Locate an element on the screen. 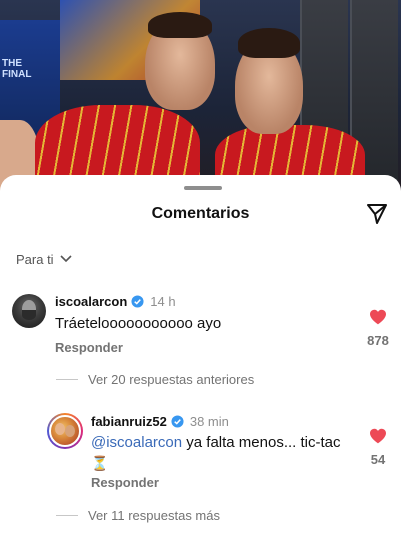 Image resolution: width=401 pixels, height=533 pixels. drag-handle is located at coordinates (203, 188).